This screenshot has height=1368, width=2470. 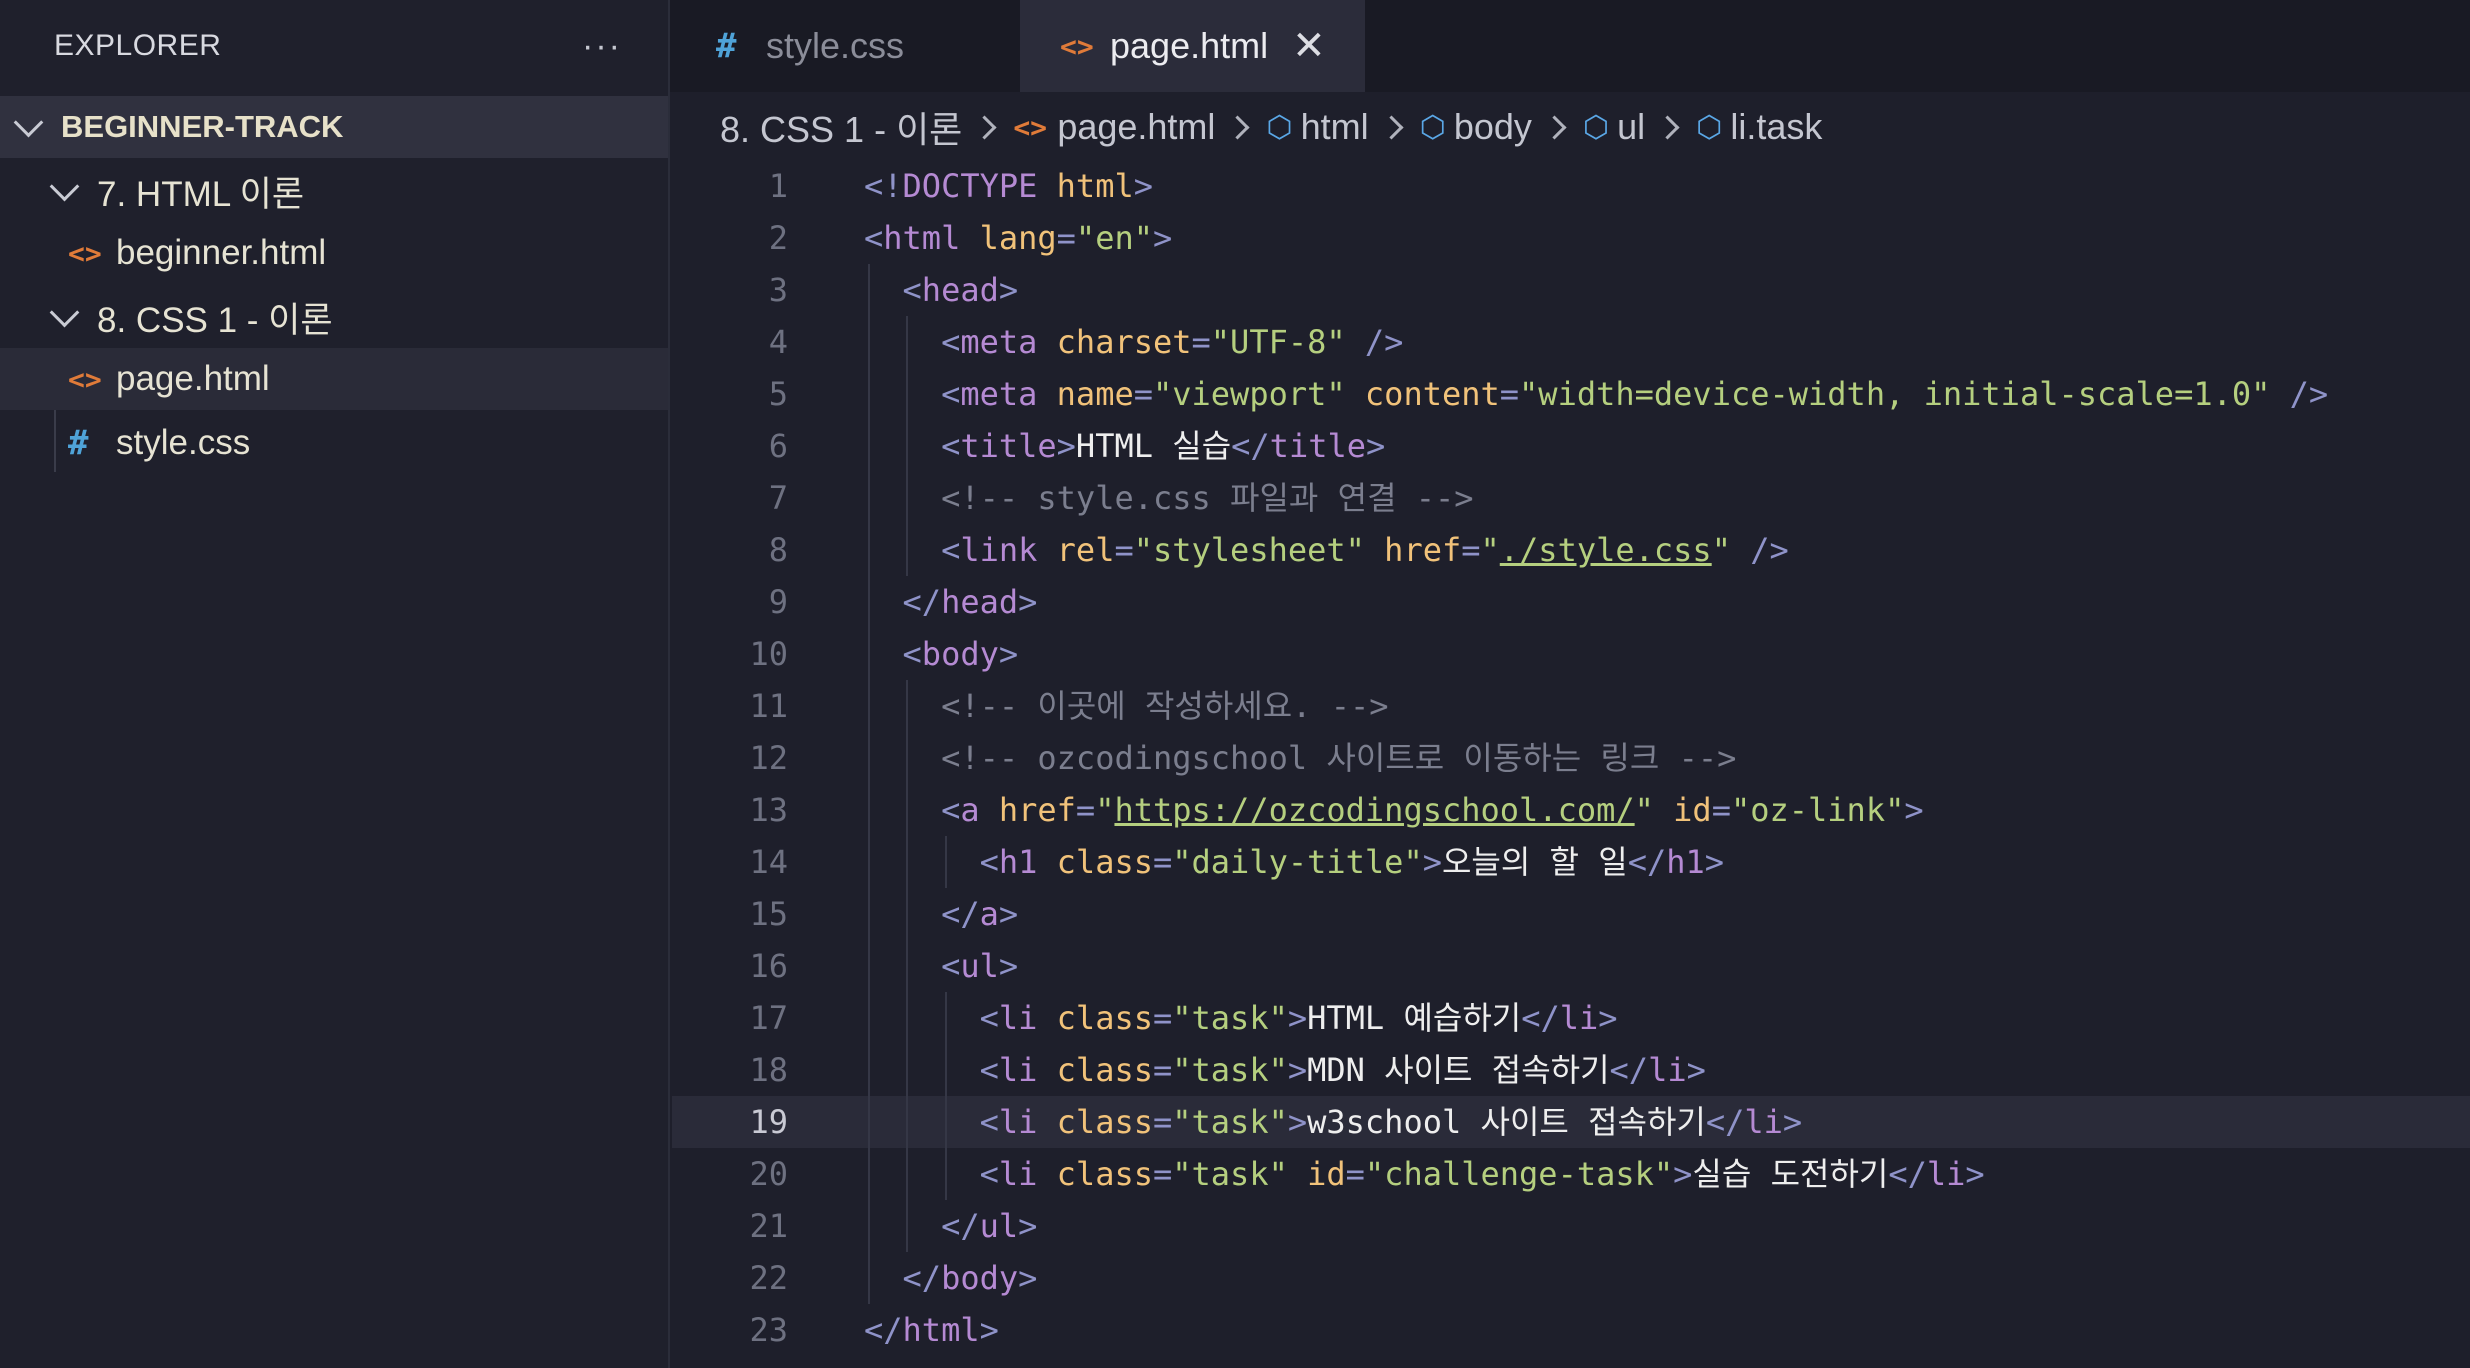 What do you see at coordinates (1136, 127) in the screenshot?
I see `breadcrumb-file: page.html` at bounding box center [1136, 127].